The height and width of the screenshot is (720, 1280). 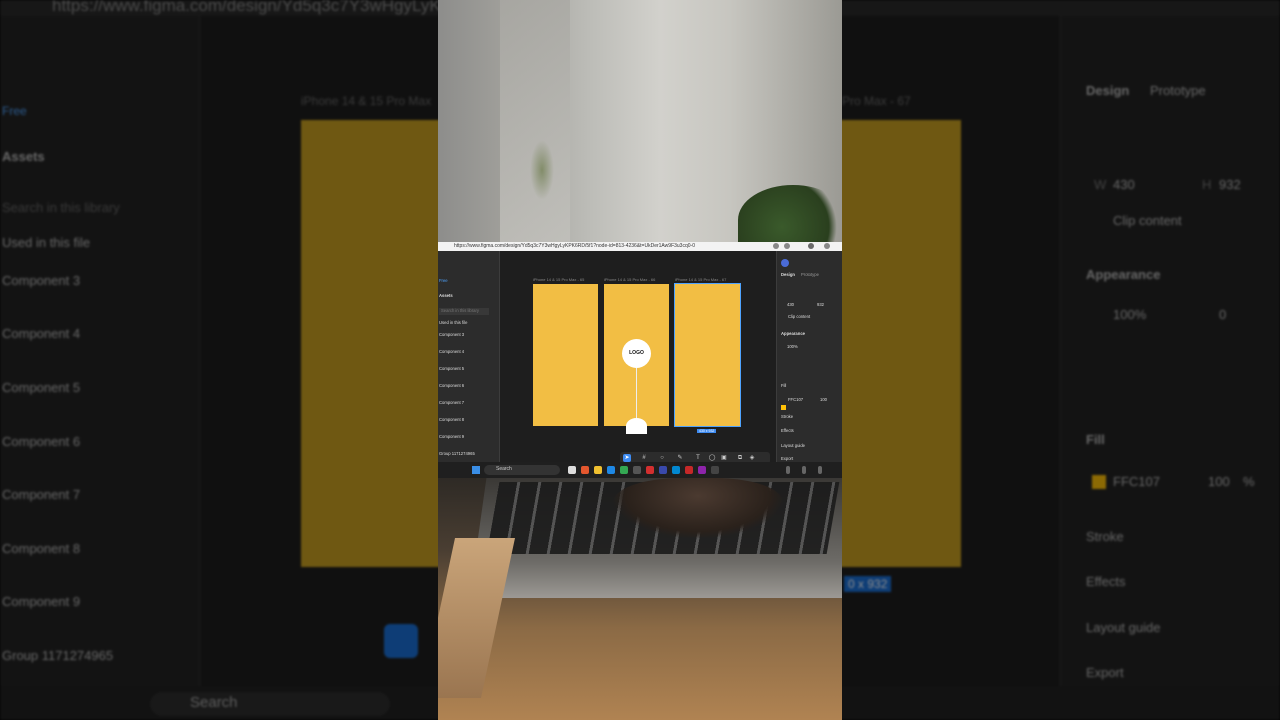 What do you see at coordinates (640, 599) in the screenshot?
I see `photo-laptop-keyboard` at bounding box center [640, 599].